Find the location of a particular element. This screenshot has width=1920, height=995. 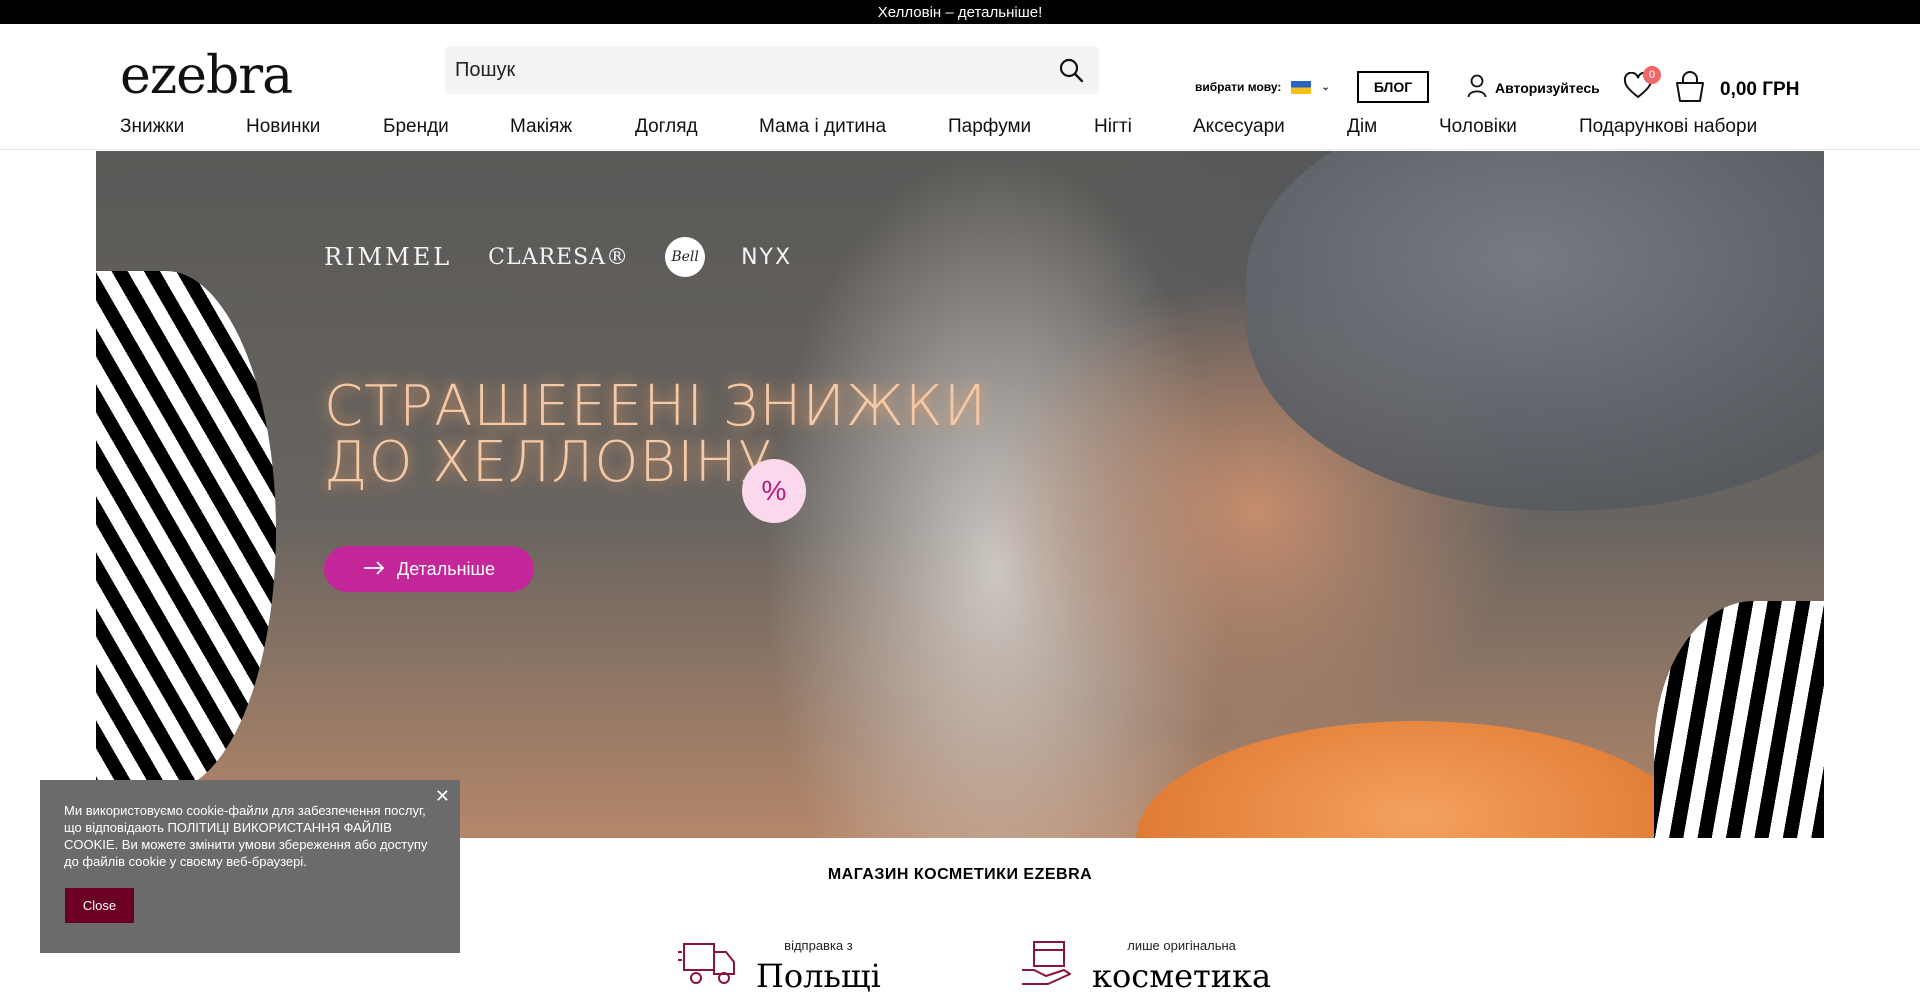

nav-item-accessories: Аксесуари is located at coordinates (1239, 127).